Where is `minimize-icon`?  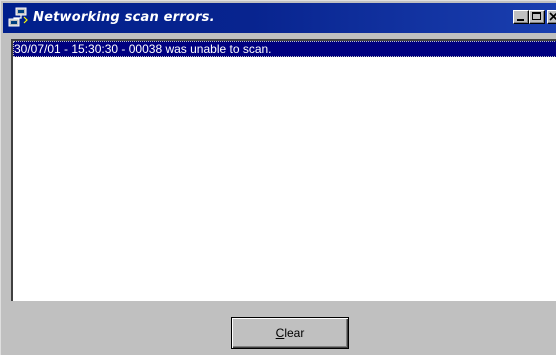
minimize-icon is located at coordinates (520, 20).